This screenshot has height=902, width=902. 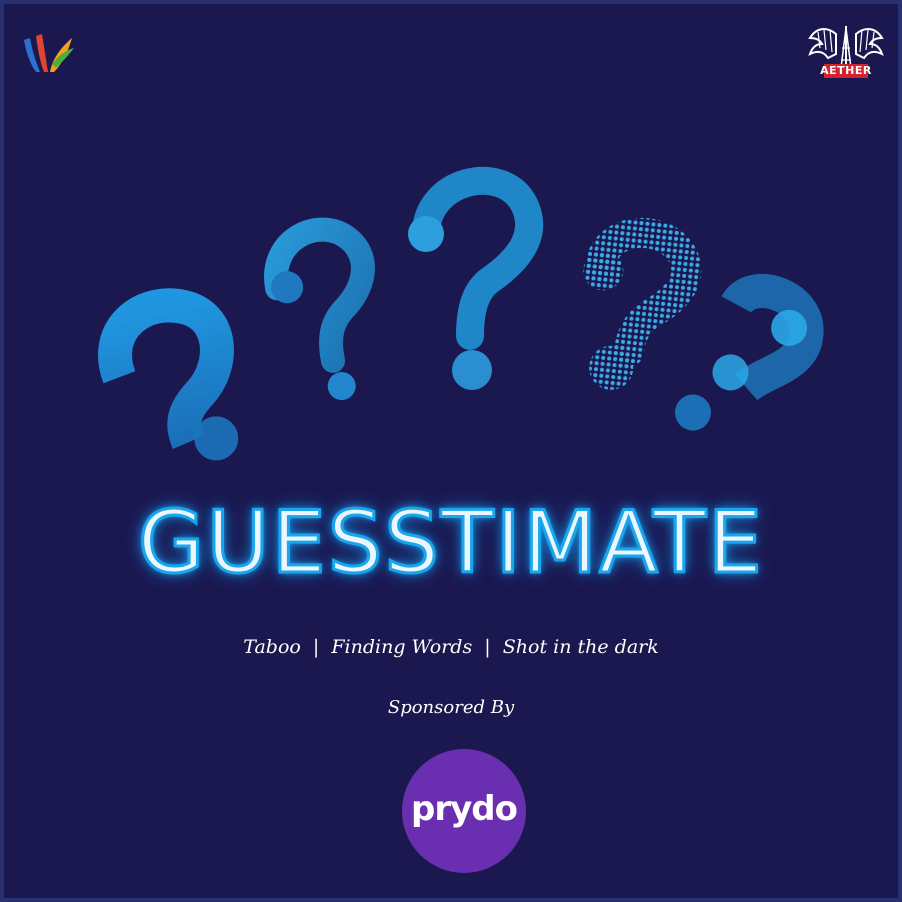 I want to click on question-mark-1-icon, so click(x=168, y=374).